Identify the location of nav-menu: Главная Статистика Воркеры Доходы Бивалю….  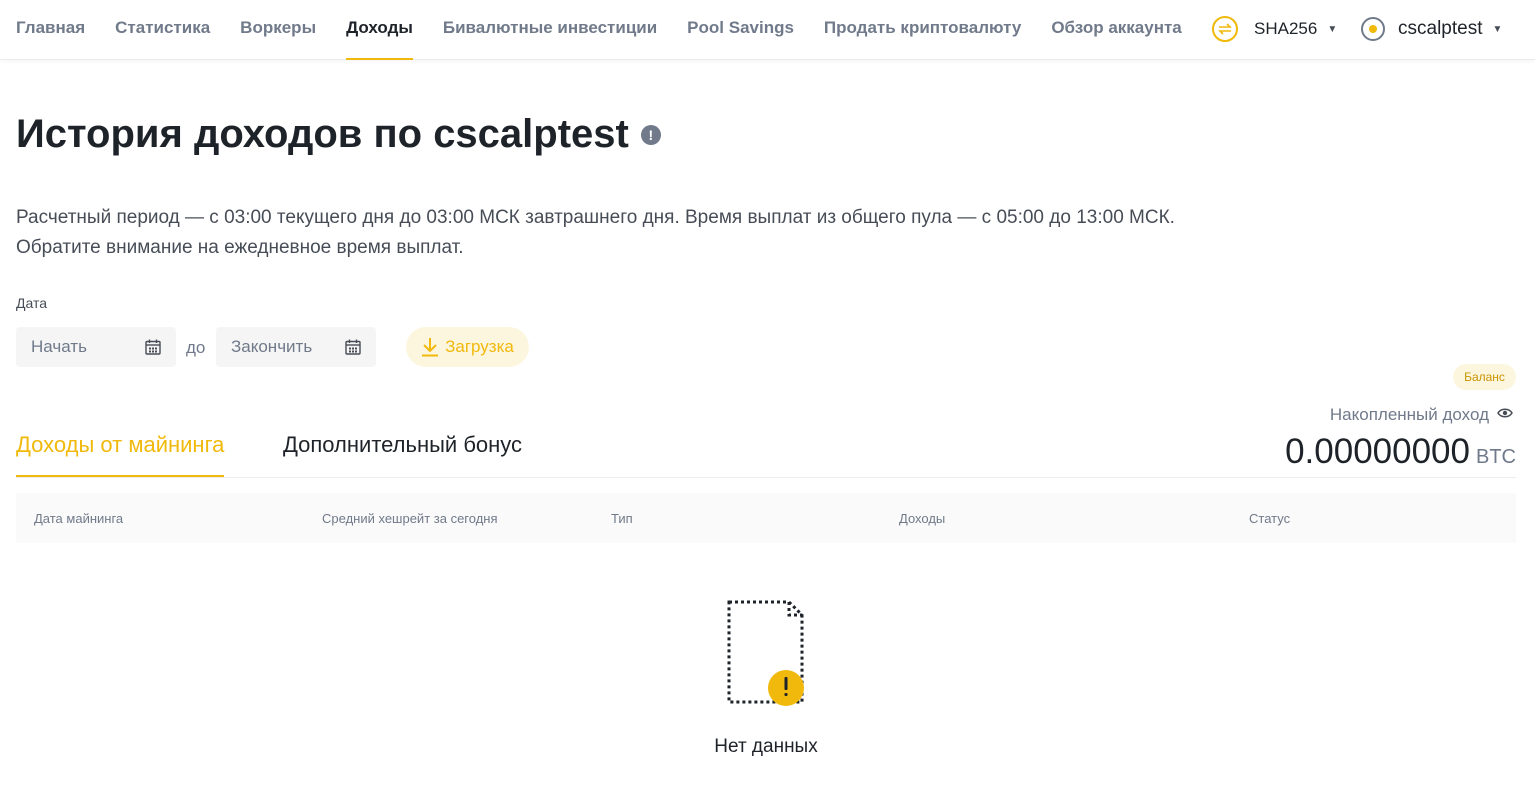
(614, 30).